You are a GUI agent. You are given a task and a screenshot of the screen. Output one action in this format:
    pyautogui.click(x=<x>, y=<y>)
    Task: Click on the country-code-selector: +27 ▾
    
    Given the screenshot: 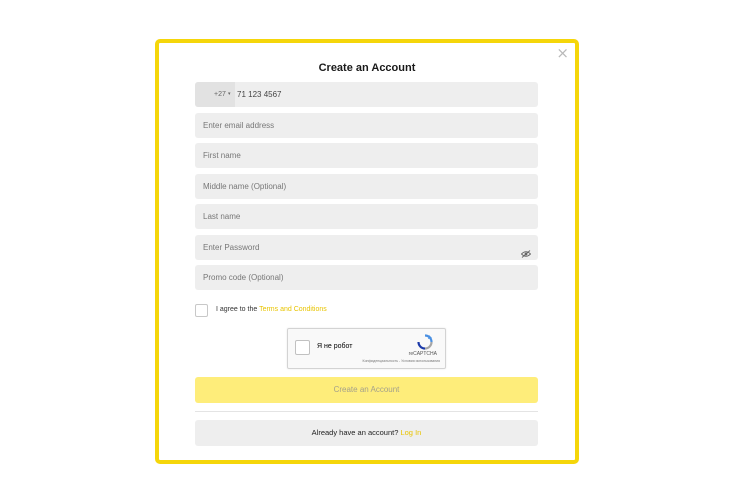 What is the action you would take?
    pyautogui.click(x=215, y=94)
    